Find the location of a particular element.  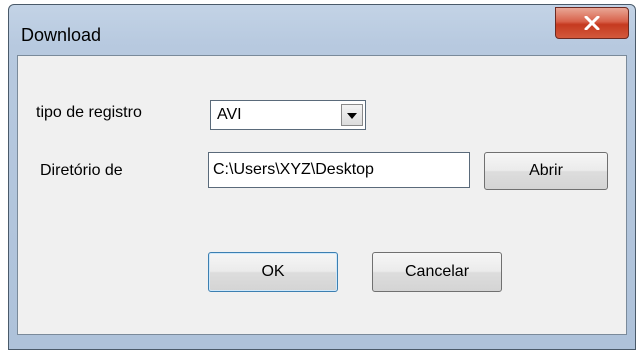

close-button is located at coordinates (592, 23).